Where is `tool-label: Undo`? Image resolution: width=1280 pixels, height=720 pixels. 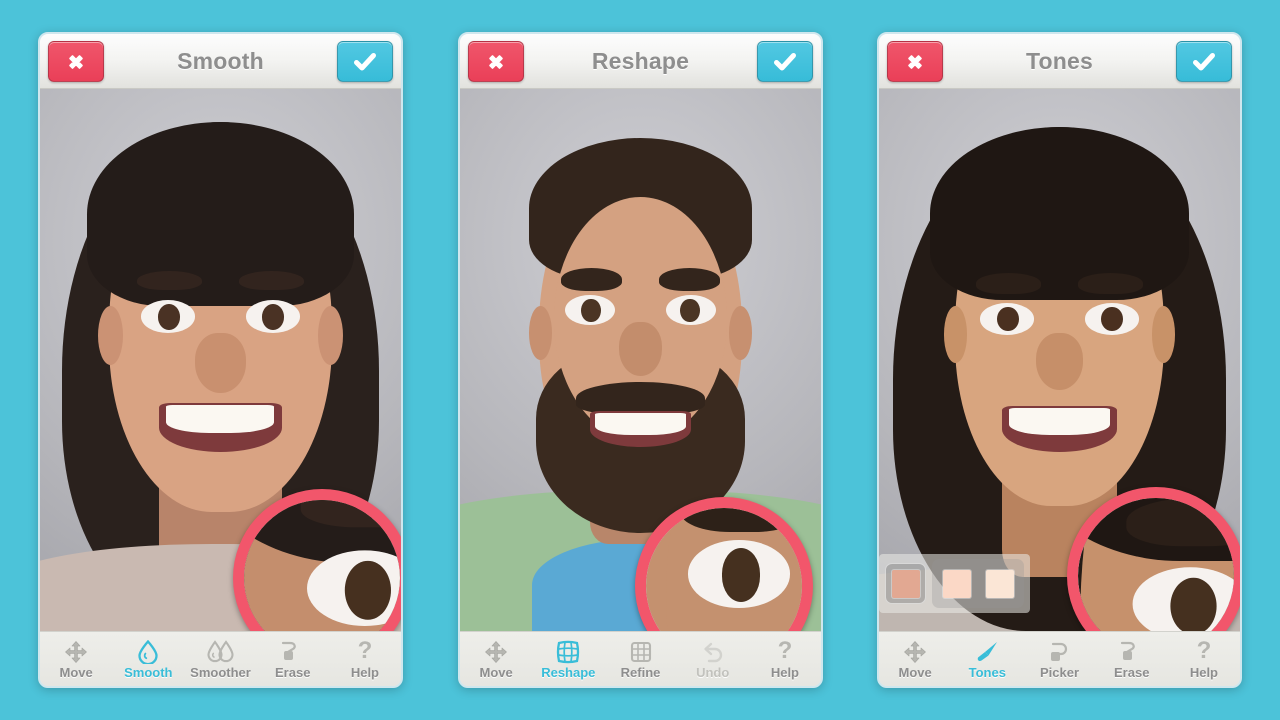 tool-label: Undo is located at coordinates (713, 672).